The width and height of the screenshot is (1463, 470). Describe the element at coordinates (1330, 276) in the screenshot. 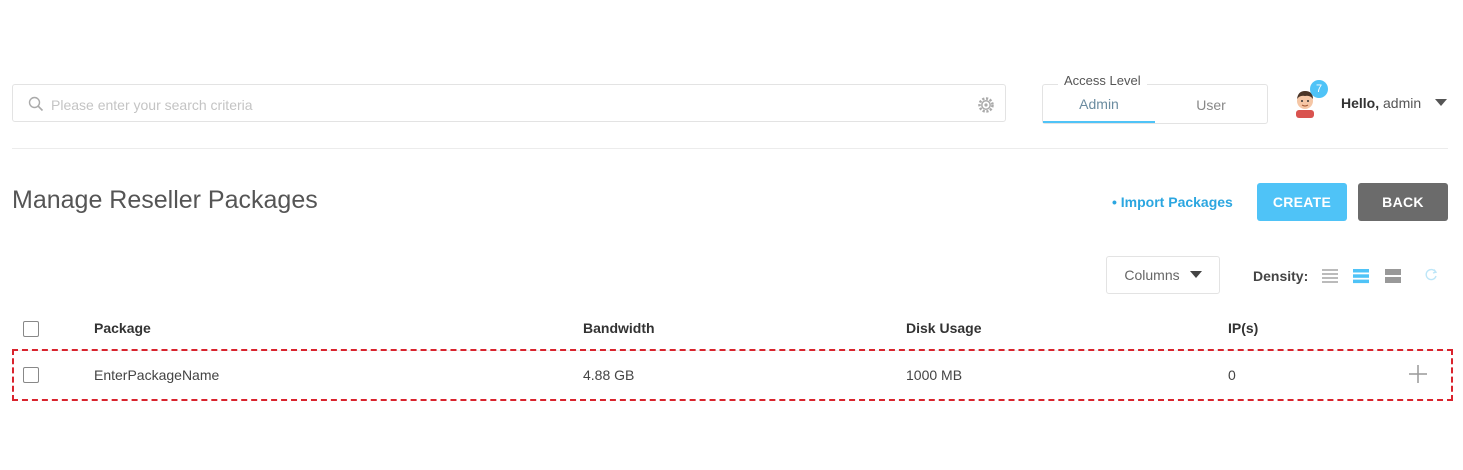

I see `density-compact-icon` at that location.